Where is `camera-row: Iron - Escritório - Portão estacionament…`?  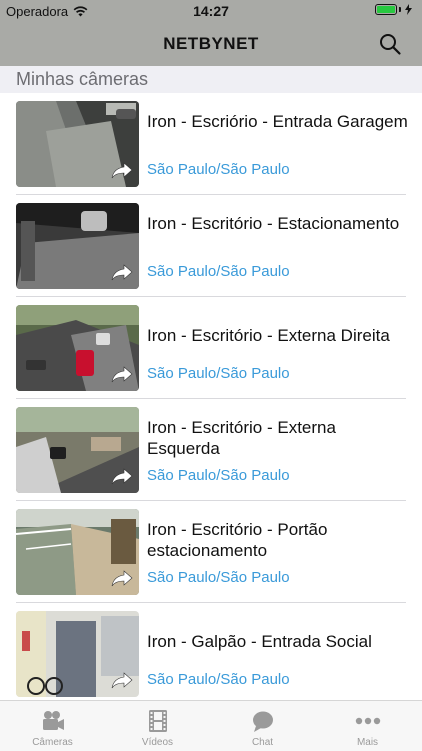 camera-row: Iron - Escritório - Portão estacionament… is located at coordinates (211, 552).